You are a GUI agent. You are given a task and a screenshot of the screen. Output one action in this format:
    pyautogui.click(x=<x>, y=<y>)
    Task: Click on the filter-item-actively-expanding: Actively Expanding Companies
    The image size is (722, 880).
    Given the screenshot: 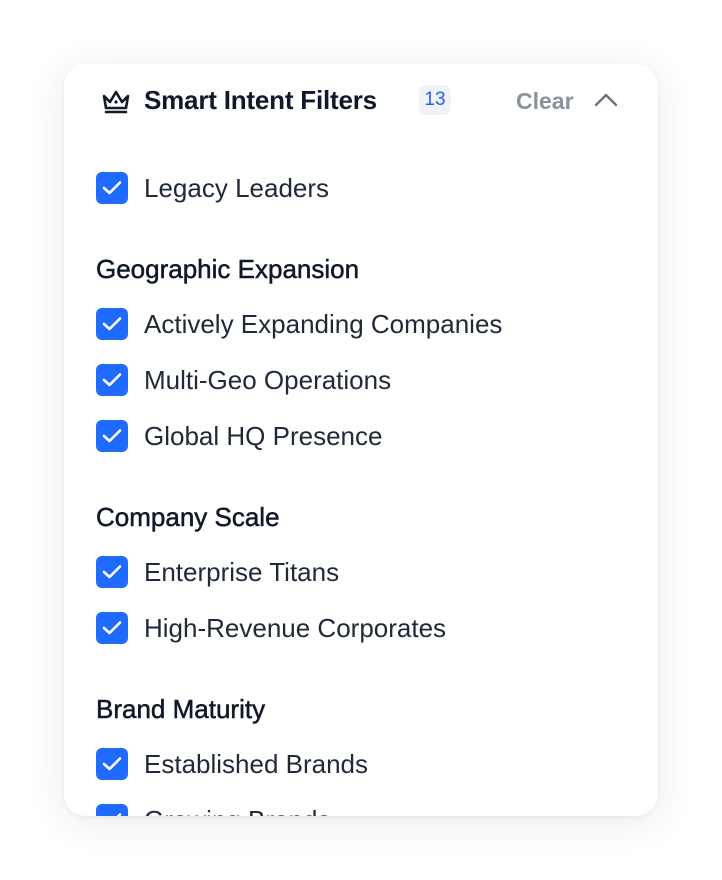 What is the action you would take?
    pyautogui.click(x=366, y=324)
    